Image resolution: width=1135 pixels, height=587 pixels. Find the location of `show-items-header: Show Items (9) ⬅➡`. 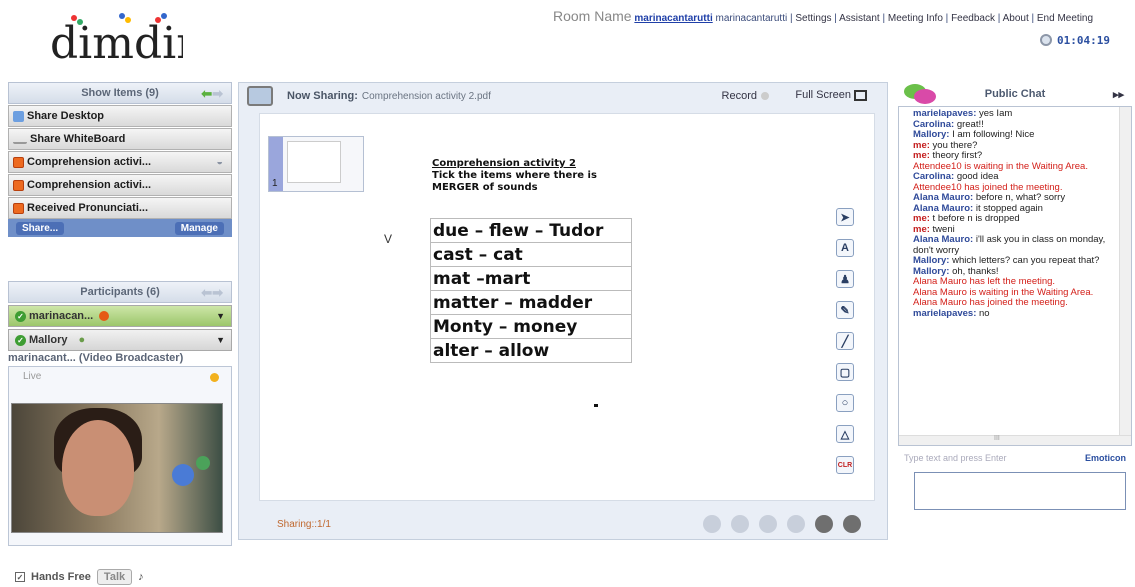

show-items-header: Show Items (9) ⬅➡ is located at coordinates (120, 93).